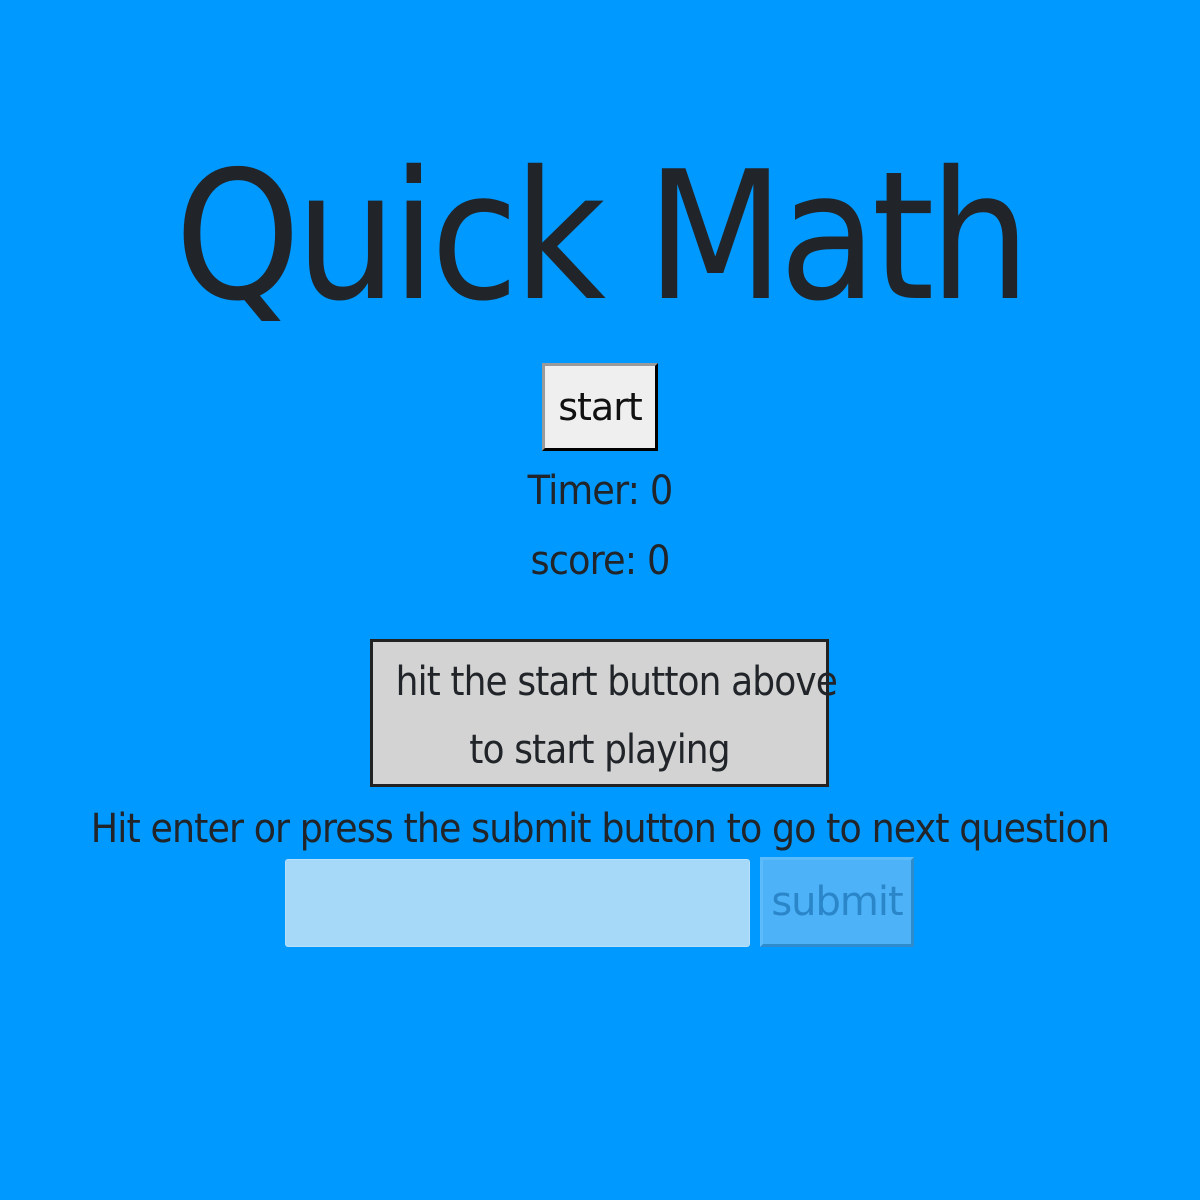  What do you see at coordinates (600, 561) in the screenshot?
I see `score-display: score: 0` at bounding box center [600, 561].